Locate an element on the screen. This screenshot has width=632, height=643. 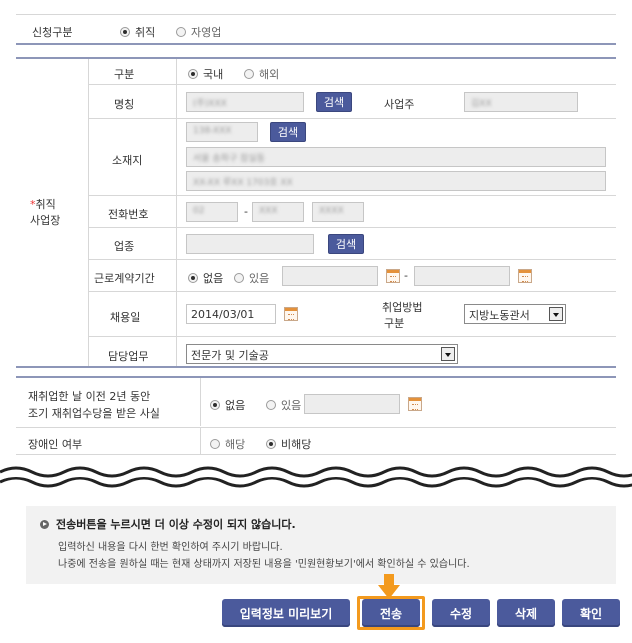
phone-label: 전화번호 is located at coordinates (128, 214).